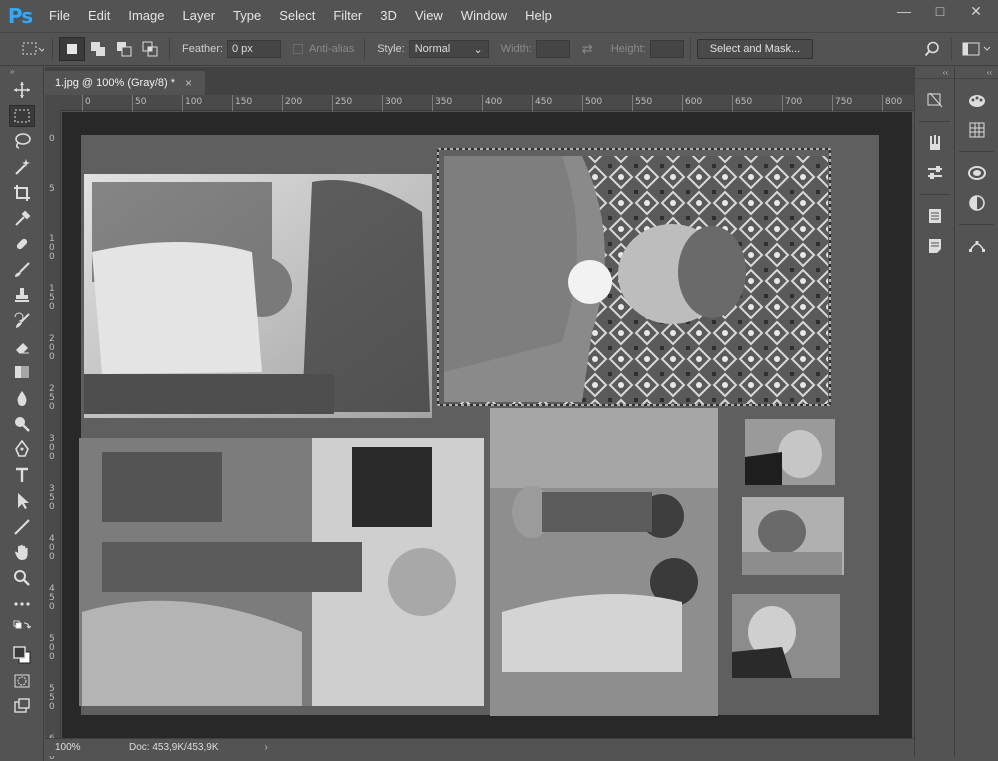 The image size is (998, 761). I want to click on width-input, so click(552, 49).